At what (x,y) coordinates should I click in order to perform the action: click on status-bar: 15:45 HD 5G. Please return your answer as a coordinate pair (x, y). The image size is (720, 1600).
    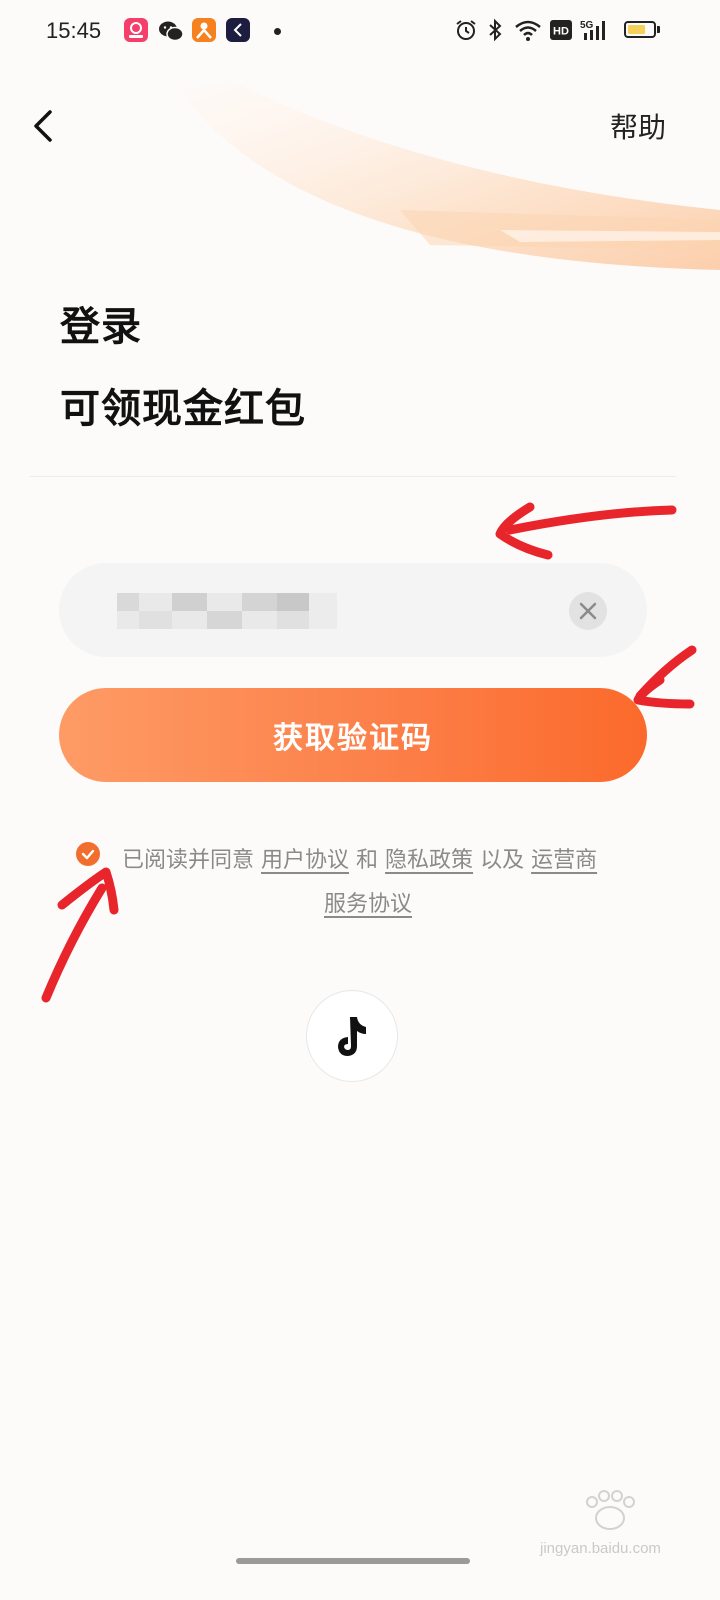
    Looking at the image, I should click on (360, 32).